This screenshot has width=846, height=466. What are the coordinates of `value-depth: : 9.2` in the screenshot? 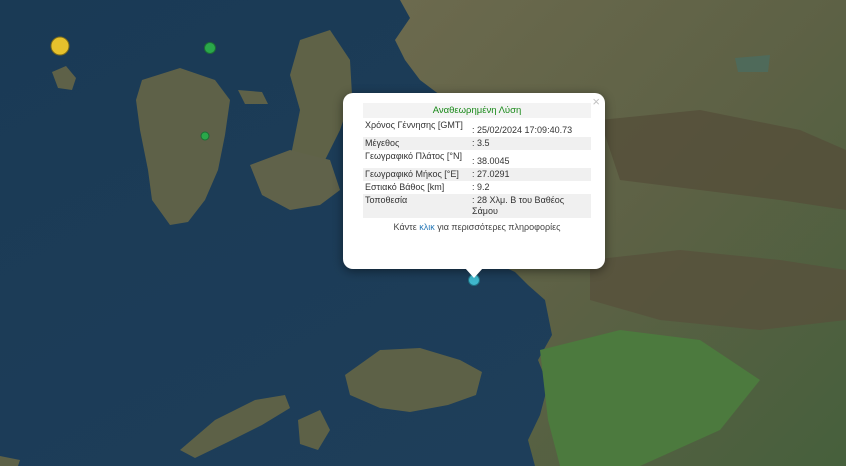 It's located at (481, 187).